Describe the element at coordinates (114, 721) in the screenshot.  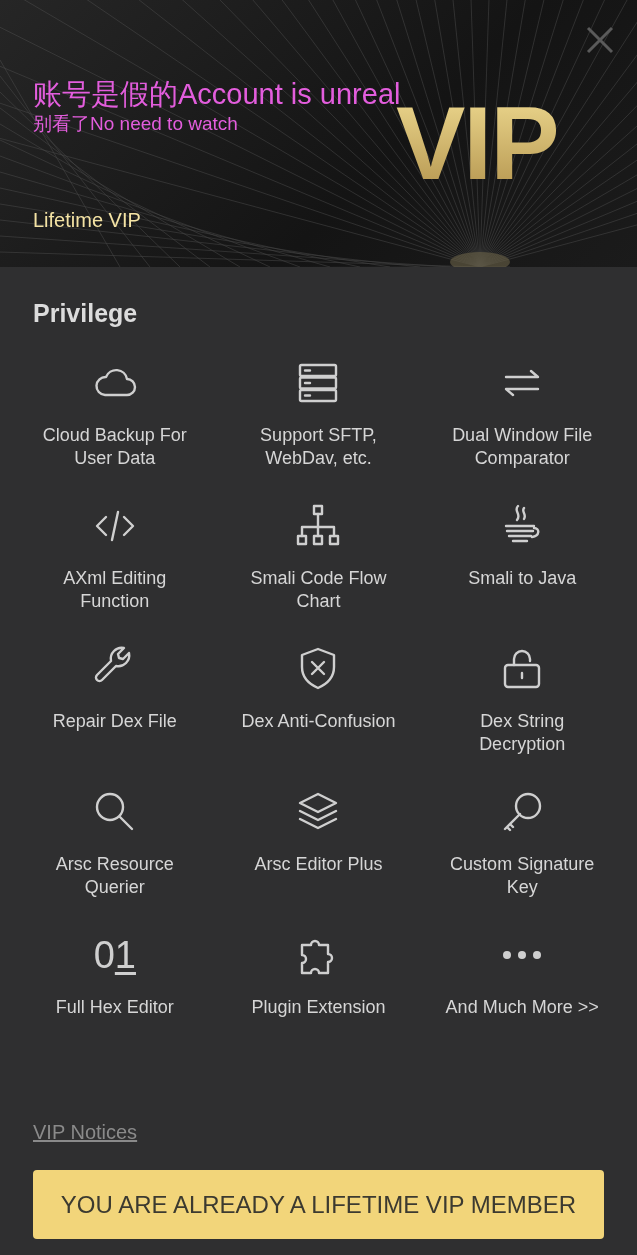
I see `feature-label: Repair Dex File` at that location.